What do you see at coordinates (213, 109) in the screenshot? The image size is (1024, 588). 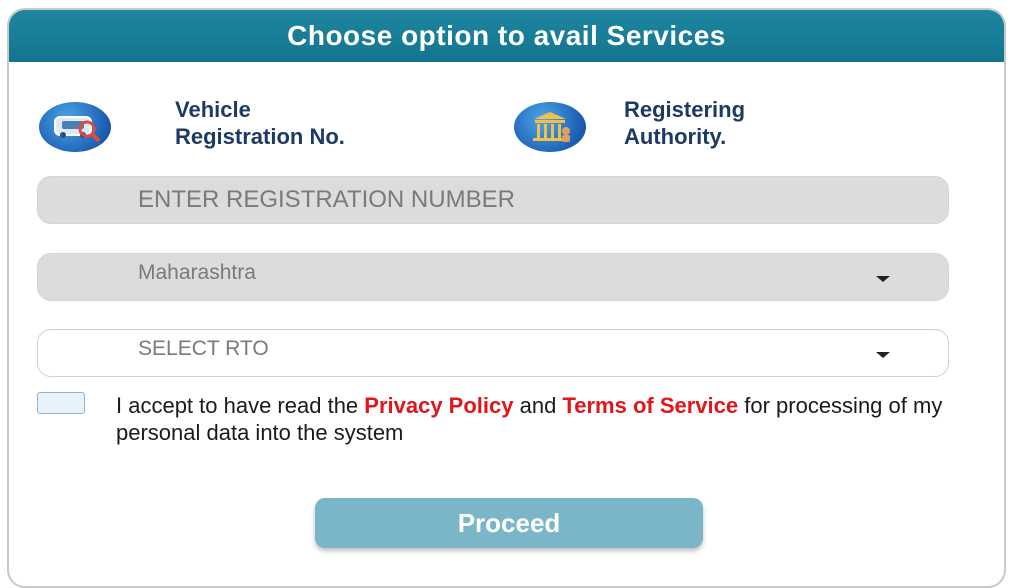 I see `option-vehicle-line1: Vehicle` at bounding box center [213, 109].